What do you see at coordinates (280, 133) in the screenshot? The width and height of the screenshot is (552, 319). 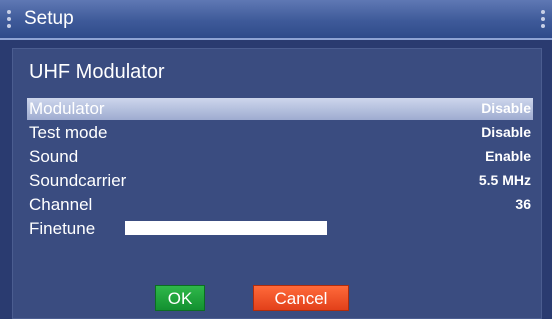 I see `setting-row-test-mode: Test mode Disable` at bounding box center [280, 133].